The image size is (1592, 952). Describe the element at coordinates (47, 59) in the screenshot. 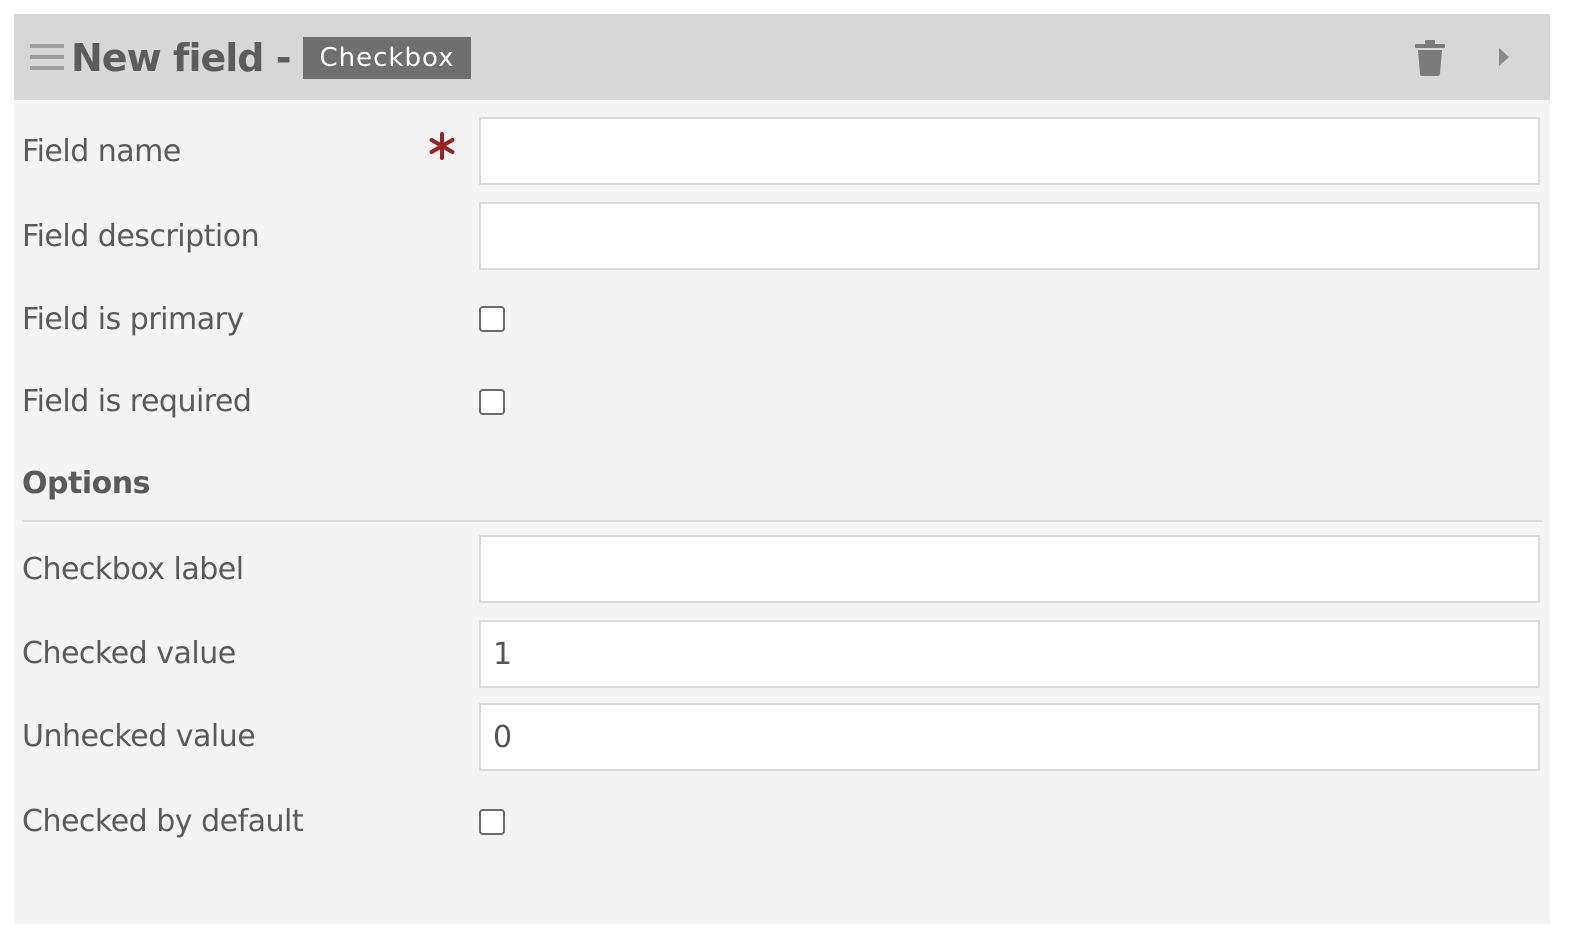

I see `drag-handle-icon` at that location.